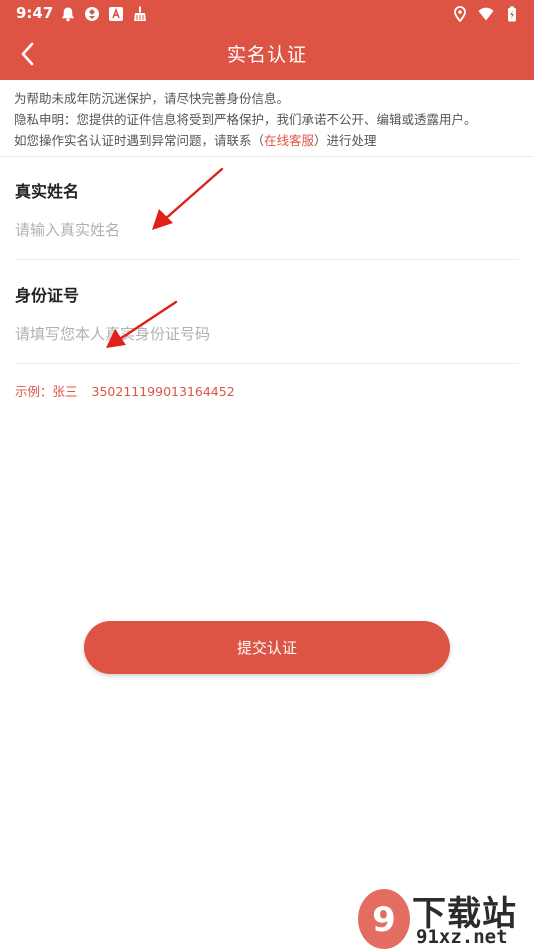  I want to click on online-service-link: 在线客服, so click(289, 140).